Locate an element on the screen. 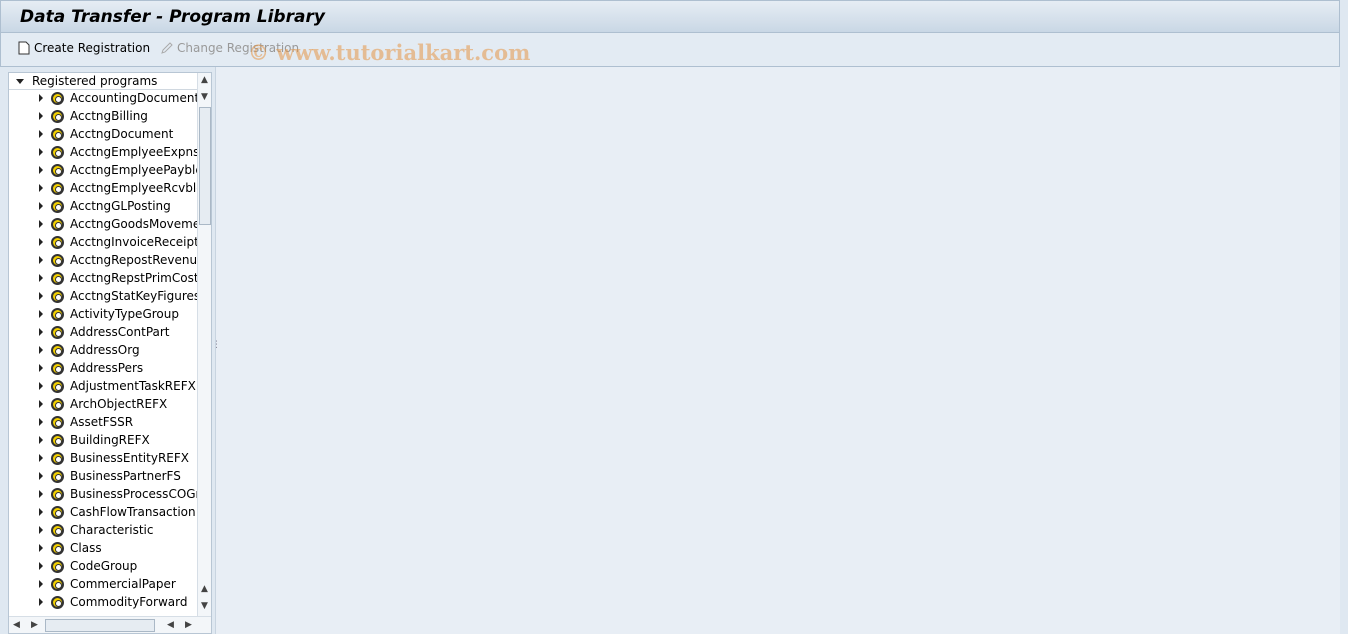 The width and height of the screenshot is (1348, 634). tree-item: AcctngRepostRevenue is located at coordinates (103, 260).